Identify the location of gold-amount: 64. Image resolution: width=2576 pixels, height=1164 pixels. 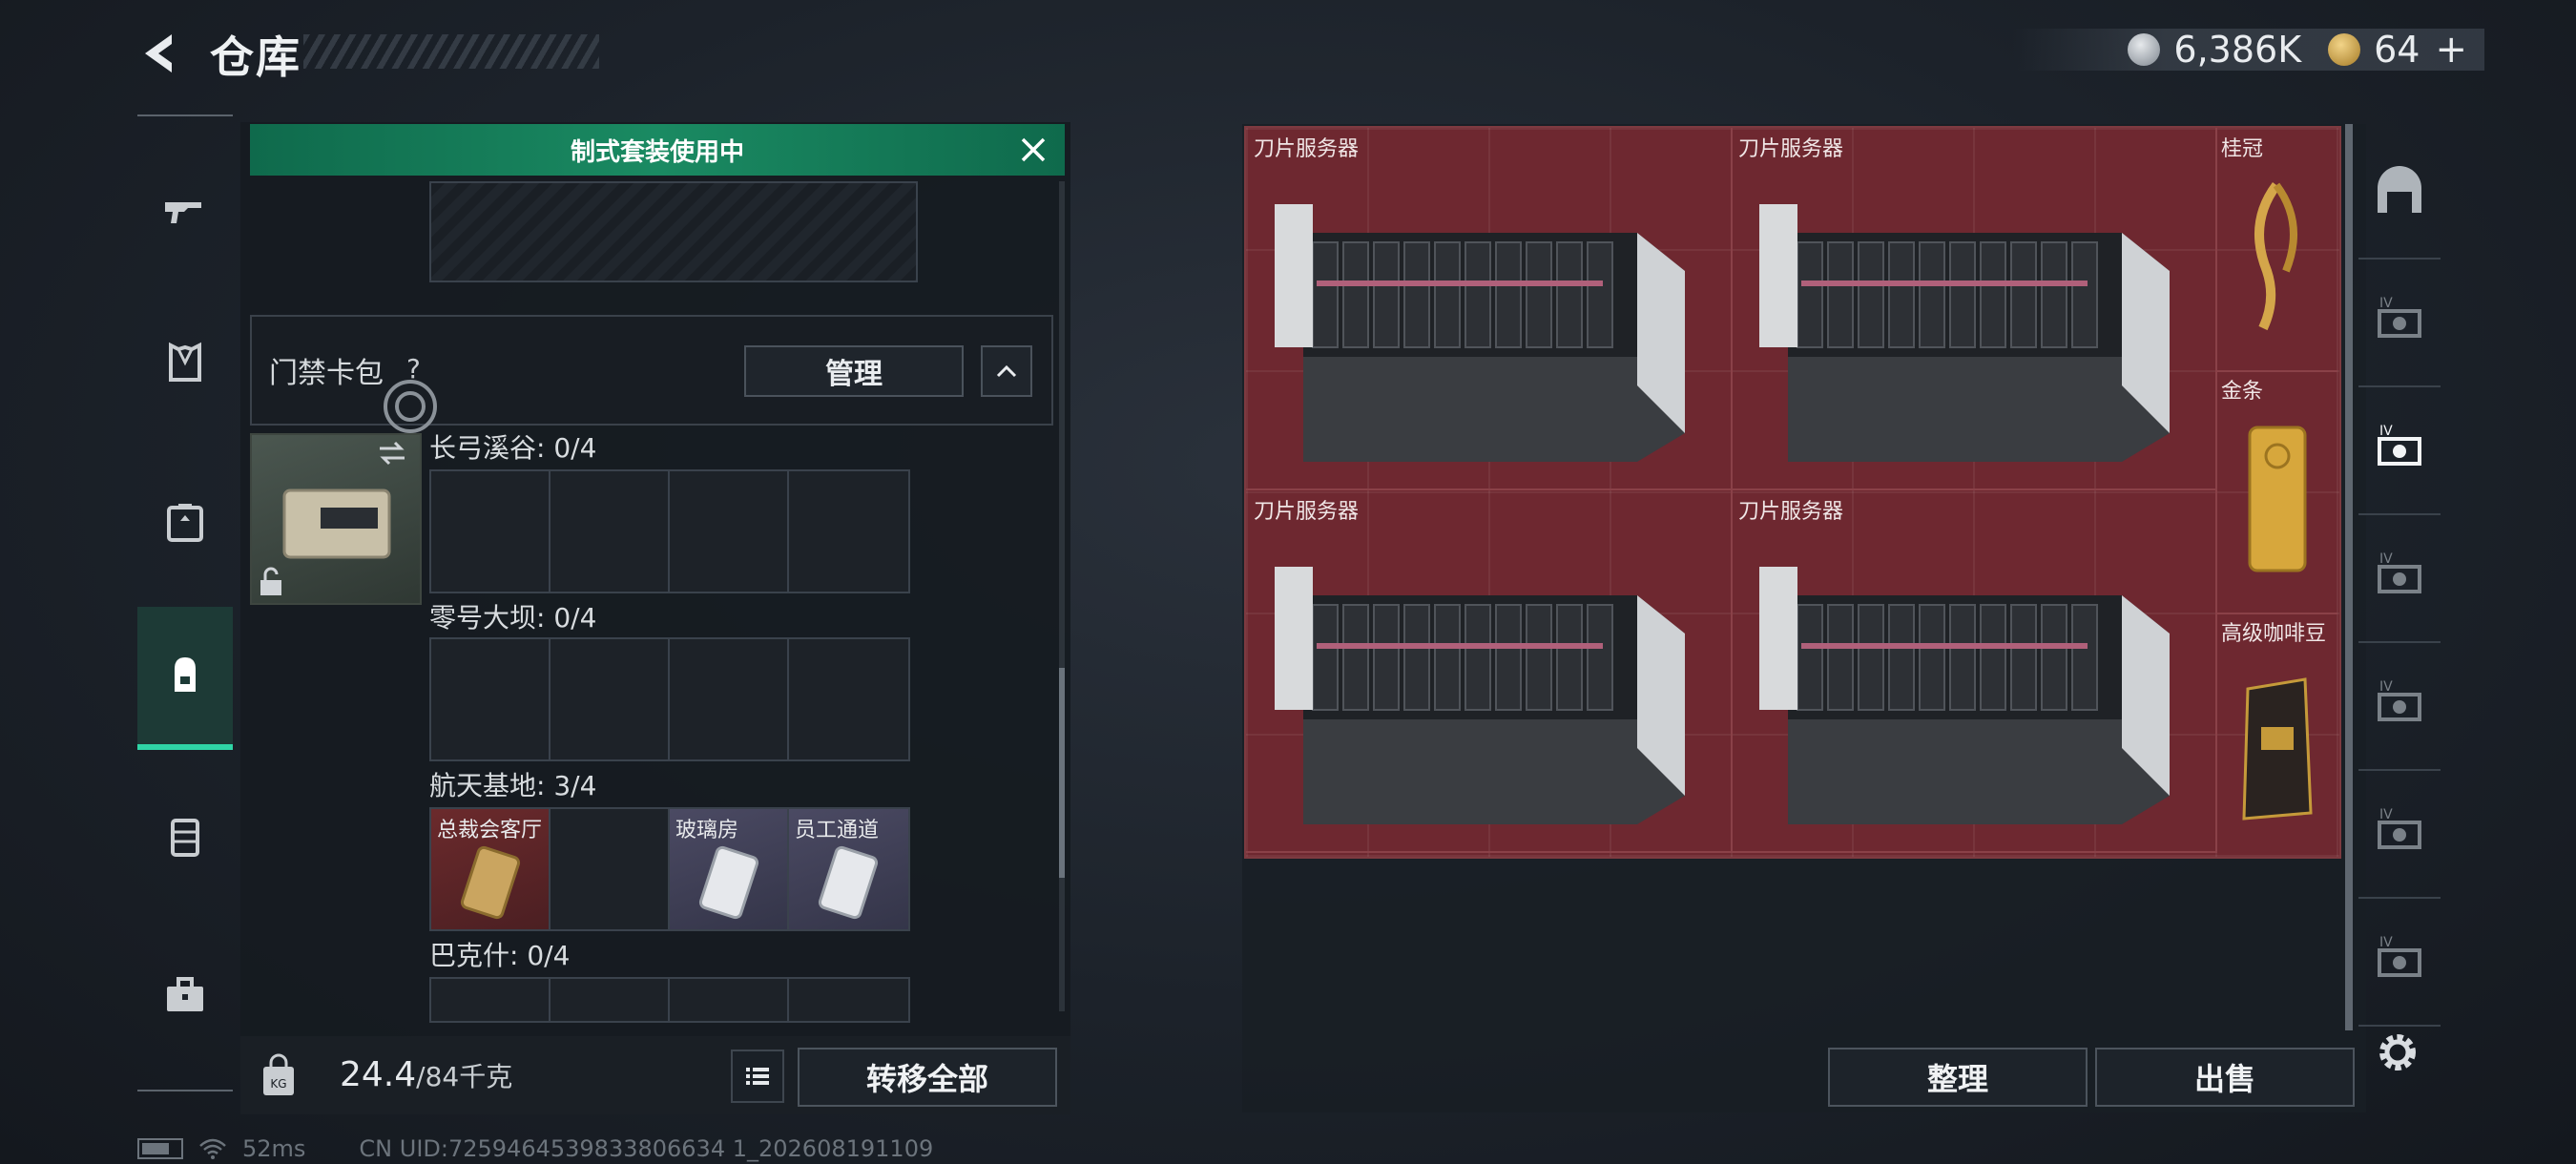
(2397, 50).